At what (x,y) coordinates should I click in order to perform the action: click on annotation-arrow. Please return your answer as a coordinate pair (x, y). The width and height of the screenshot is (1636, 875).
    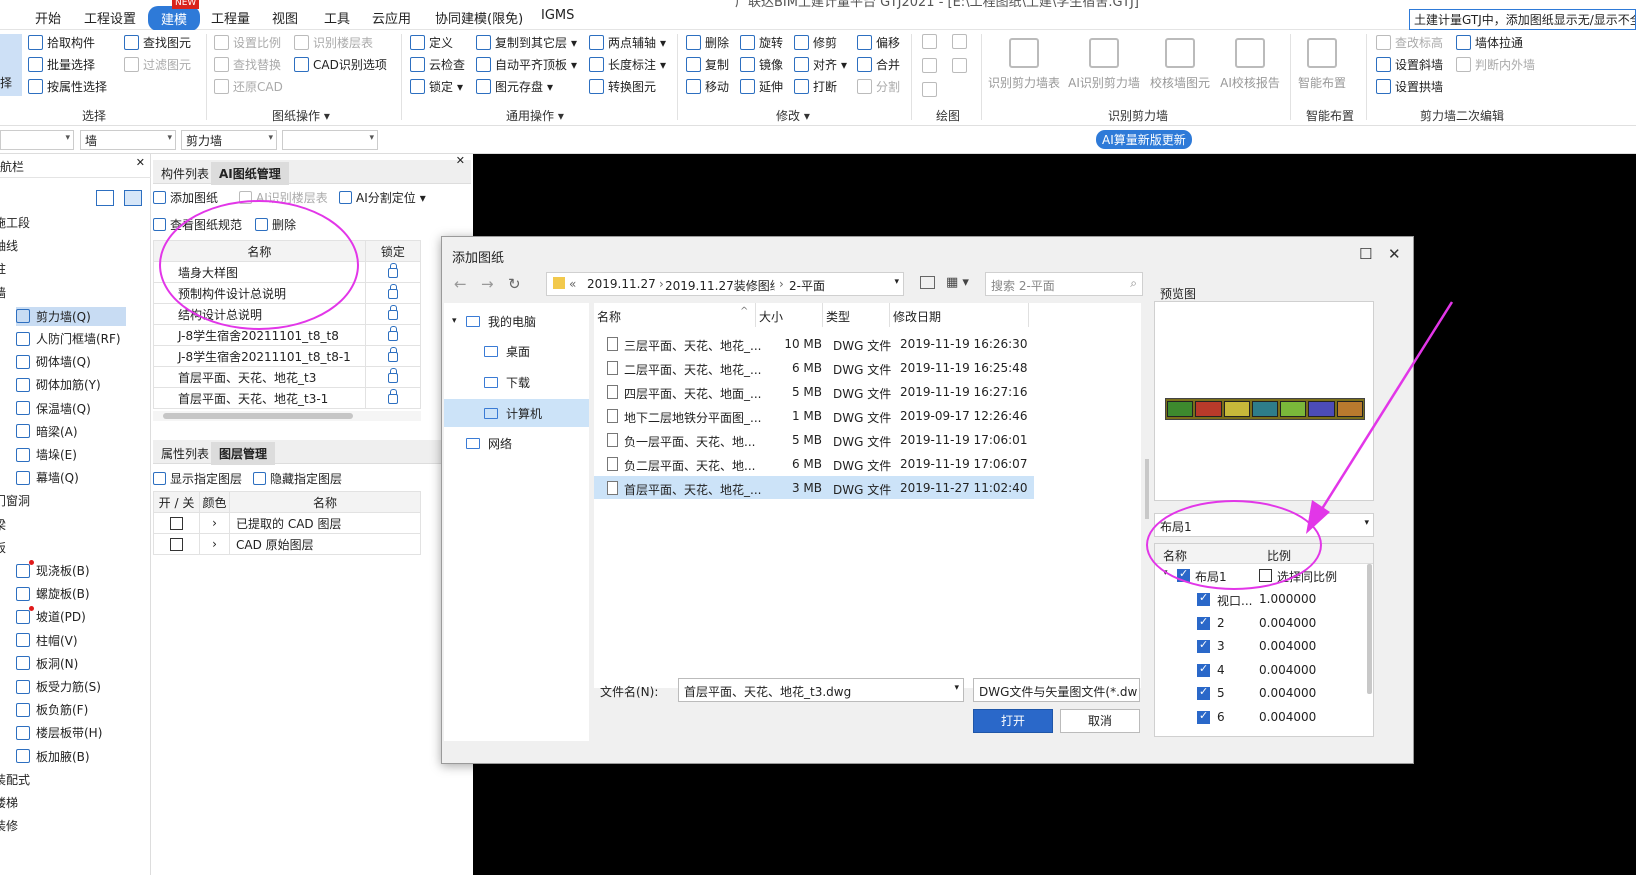
    Looking at the image, I should click on (1380, 417).